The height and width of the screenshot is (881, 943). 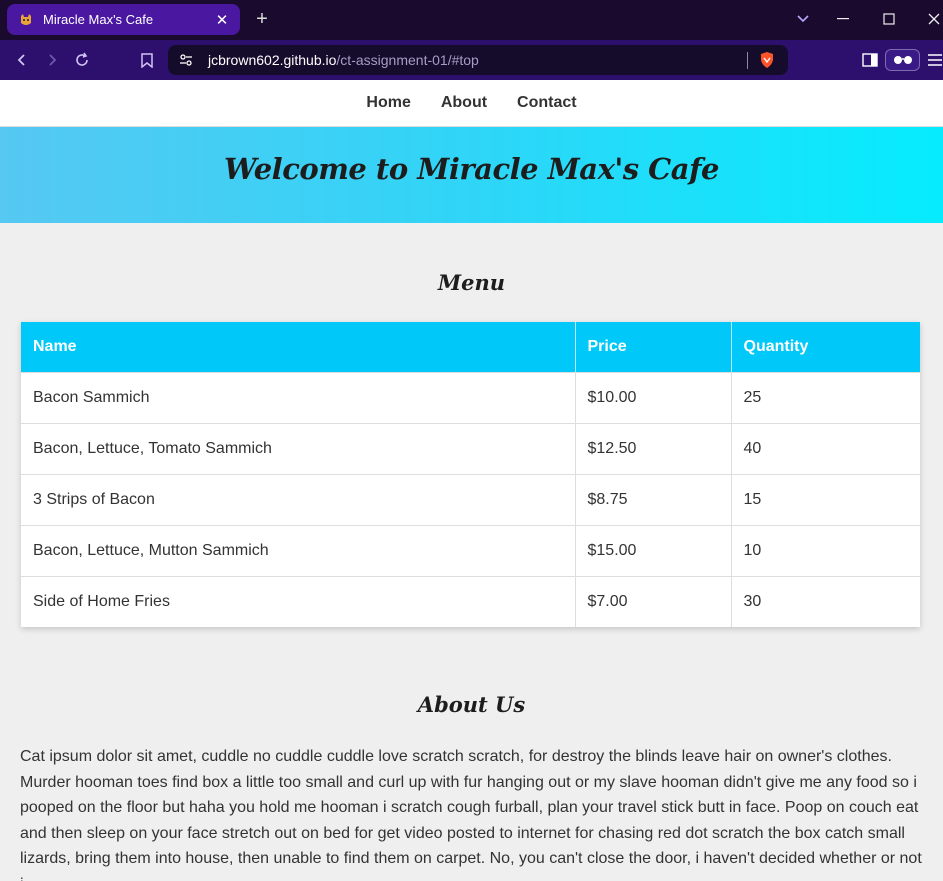 I want to click on table-row: Side of Home Fries $7.00 30, so click(x=470, y=601).